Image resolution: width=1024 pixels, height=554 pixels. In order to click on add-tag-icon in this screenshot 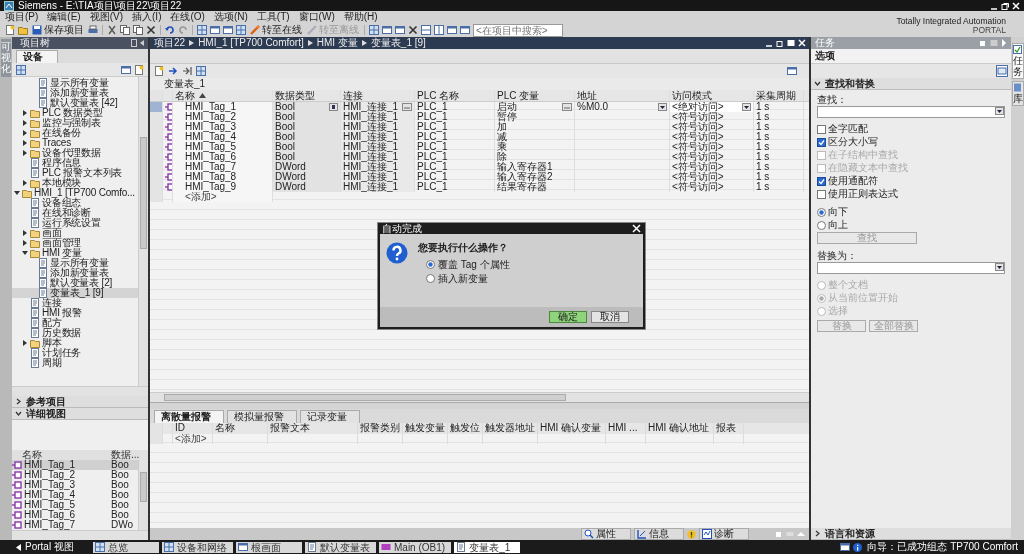, I will do `click(159, 71)`.